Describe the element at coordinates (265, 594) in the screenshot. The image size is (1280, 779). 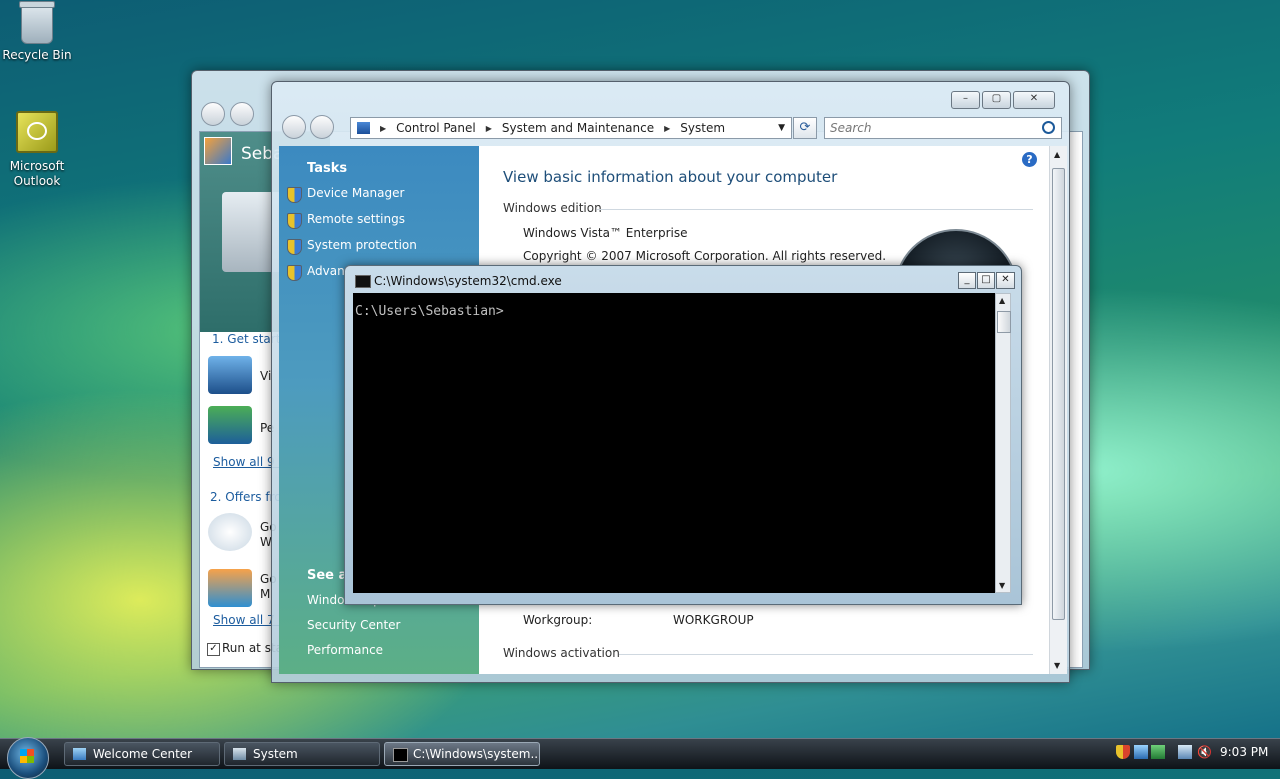
I see `offer-2-line2: M` at that location.